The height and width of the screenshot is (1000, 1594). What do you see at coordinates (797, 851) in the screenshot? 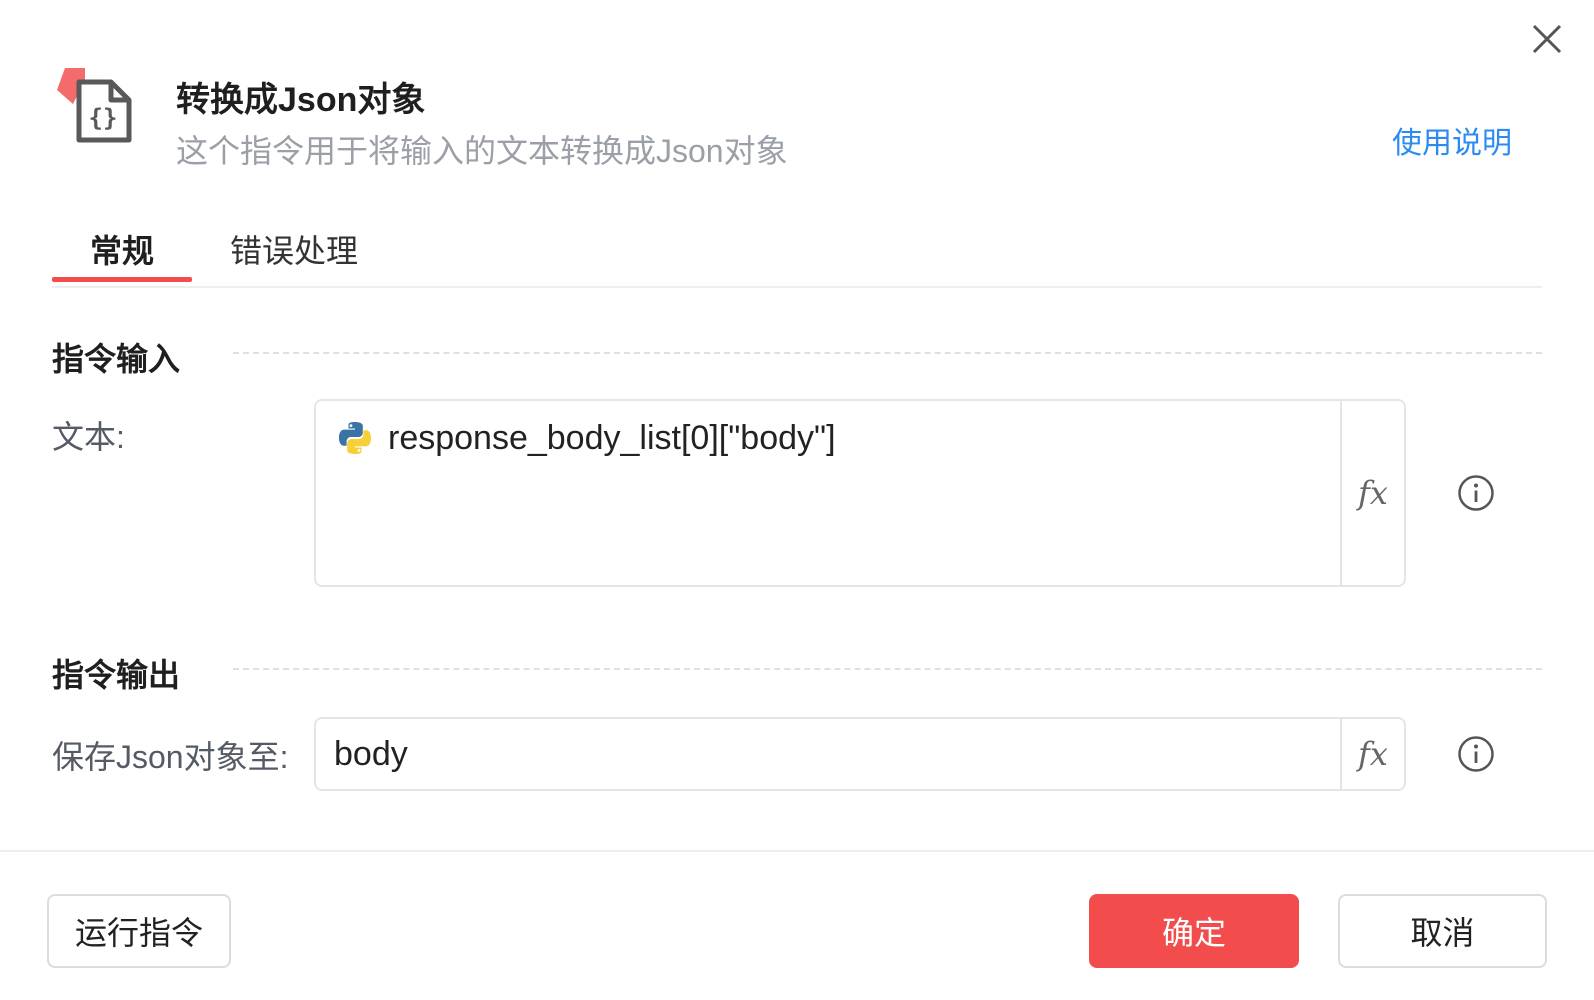
I see `footer-divider` at bounding box center [797, 851].